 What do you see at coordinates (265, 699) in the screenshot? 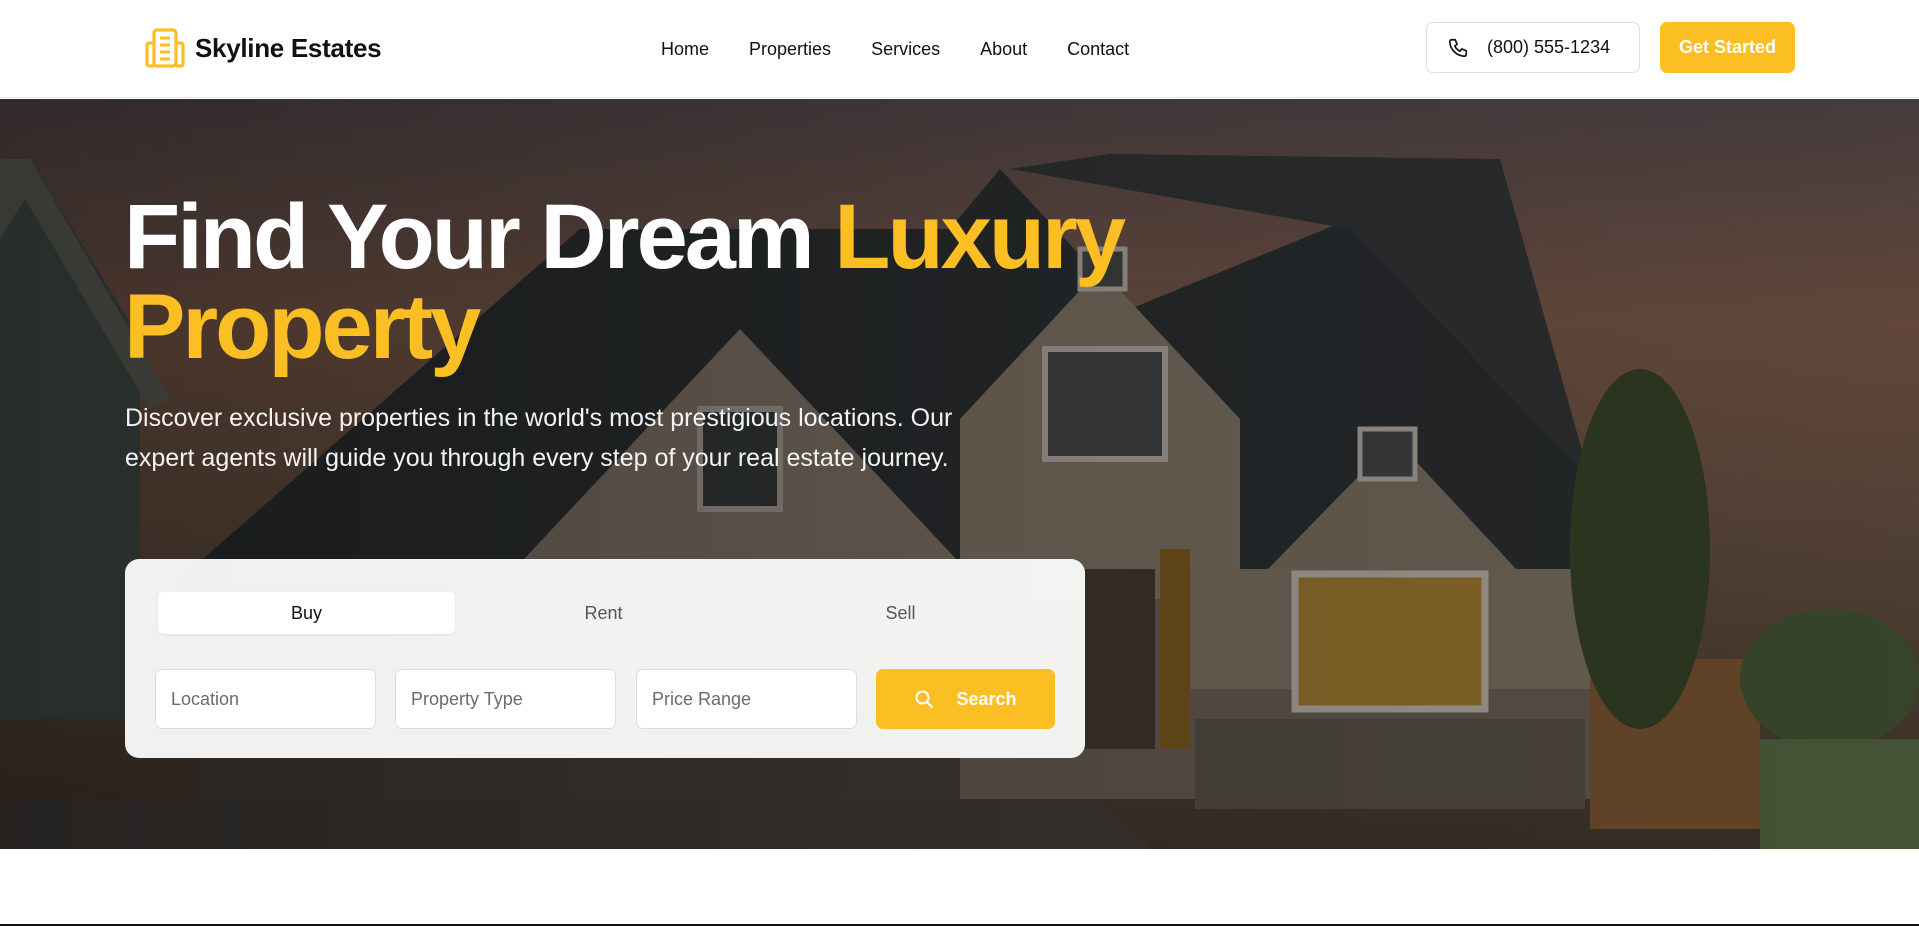
I see `location-input` at bounding box center [265, 699].